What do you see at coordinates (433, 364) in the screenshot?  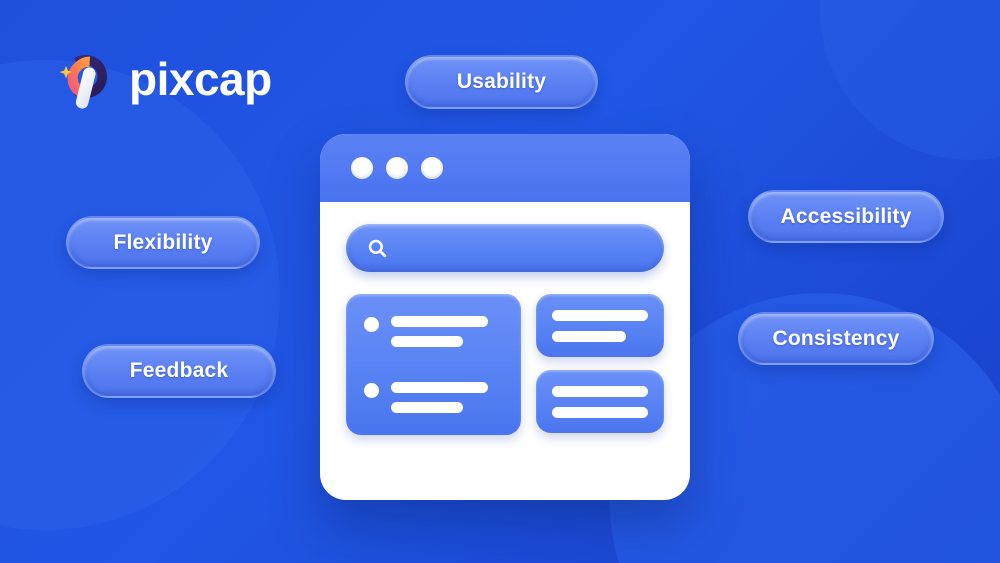 I see `list-card` at bounding box center [433, 364].